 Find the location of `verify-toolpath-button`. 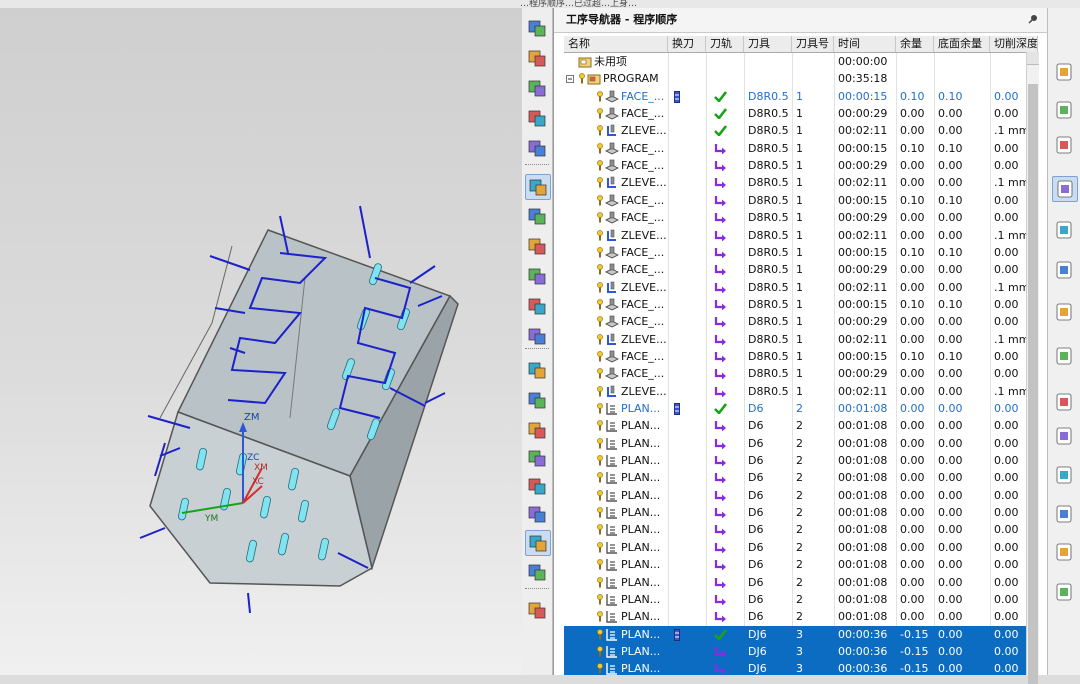

verify-toolpath-button is located at coordinates (537, 514).